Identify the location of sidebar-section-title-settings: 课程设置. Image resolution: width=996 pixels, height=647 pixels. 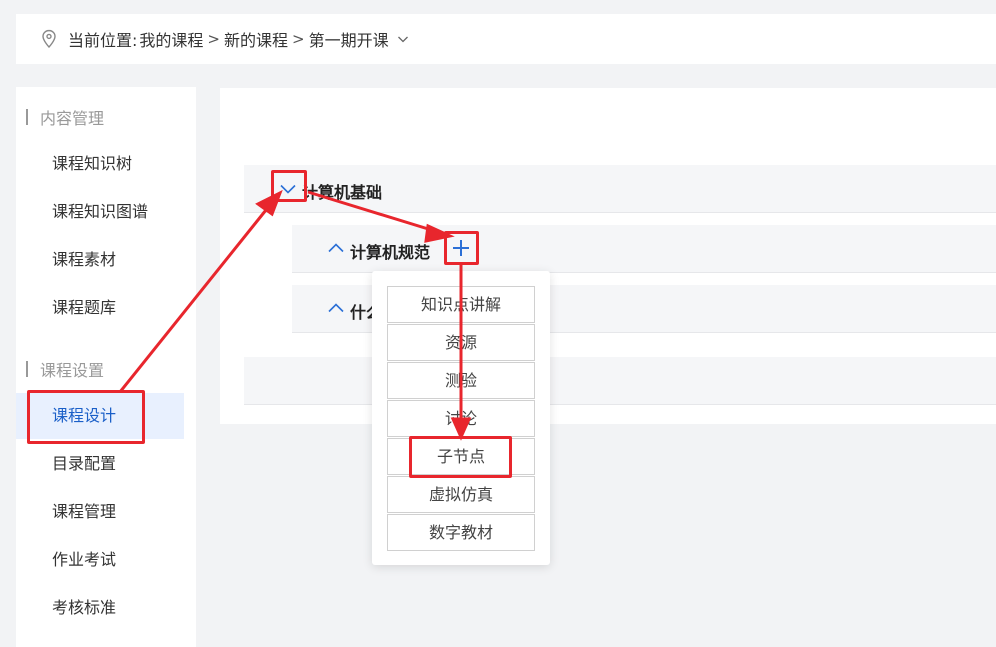
(65, 369).